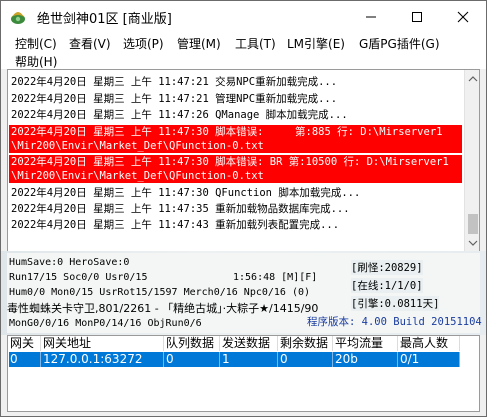 The image size is (487, 417). Describe the element at coordinates (102, 359) in the screenshot. I see `cell-address: 127.0.0.1:63272` at that location.